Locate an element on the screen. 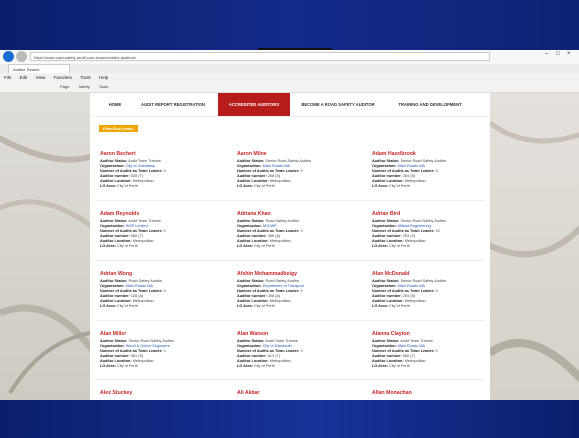  highway-illustration-left is located at coordinates (45, 265).